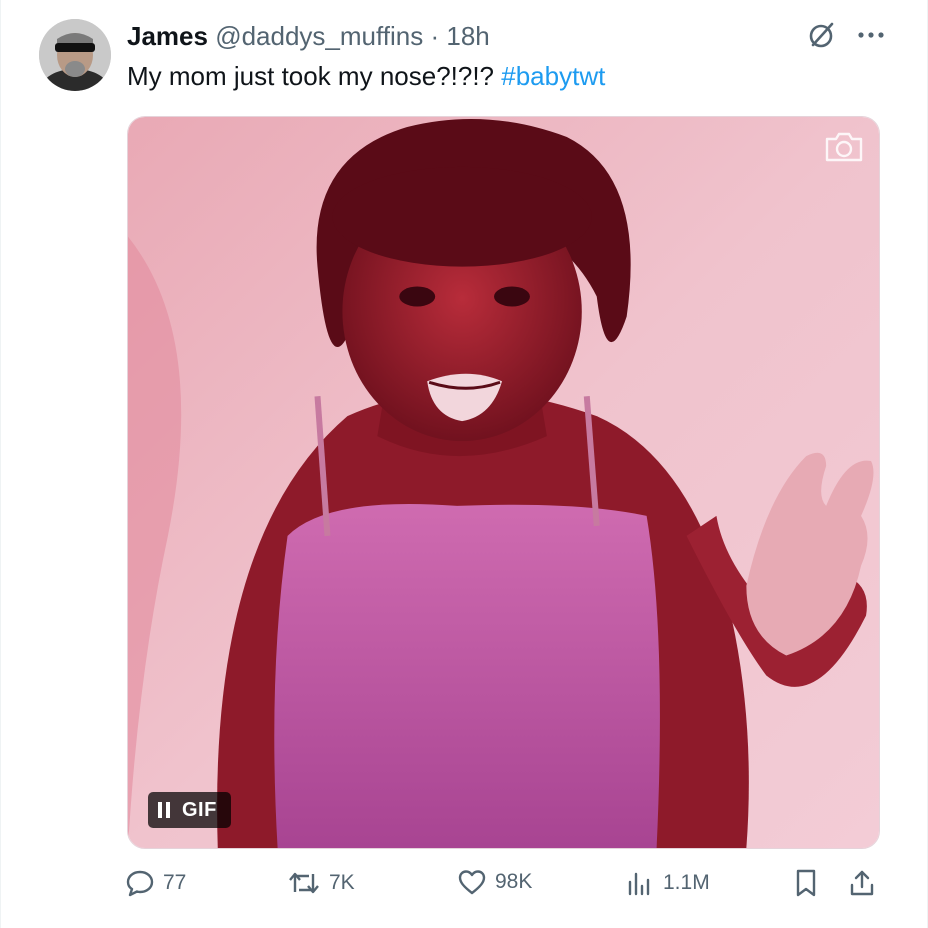 The image size is (928, 928). I want to click on author-name: James, so click(167, 36).